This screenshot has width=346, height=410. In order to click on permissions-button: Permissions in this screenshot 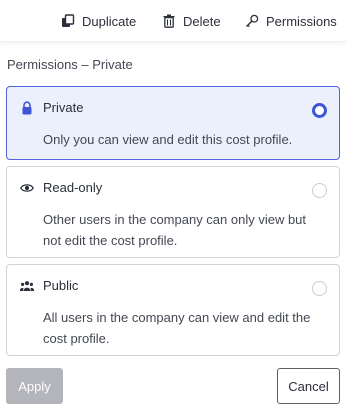, I will do `click(291, 21)`.